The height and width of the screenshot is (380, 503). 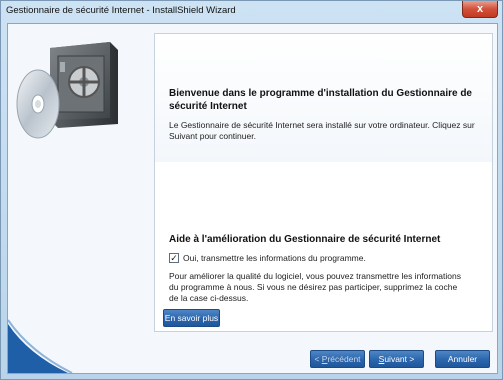 I want to click on cd-disc-icon, so click(x=38, y=104).